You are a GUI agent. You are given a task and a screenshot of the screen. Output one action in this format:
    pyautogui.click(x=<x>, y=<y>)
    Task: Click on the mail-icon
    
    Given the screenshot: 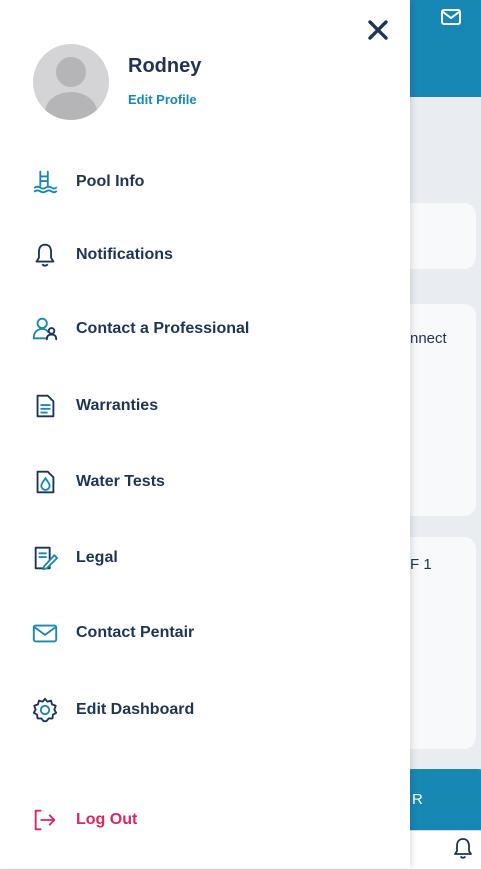 What is the action you would take?
    pyautogui.click(x=451, y=17)
    